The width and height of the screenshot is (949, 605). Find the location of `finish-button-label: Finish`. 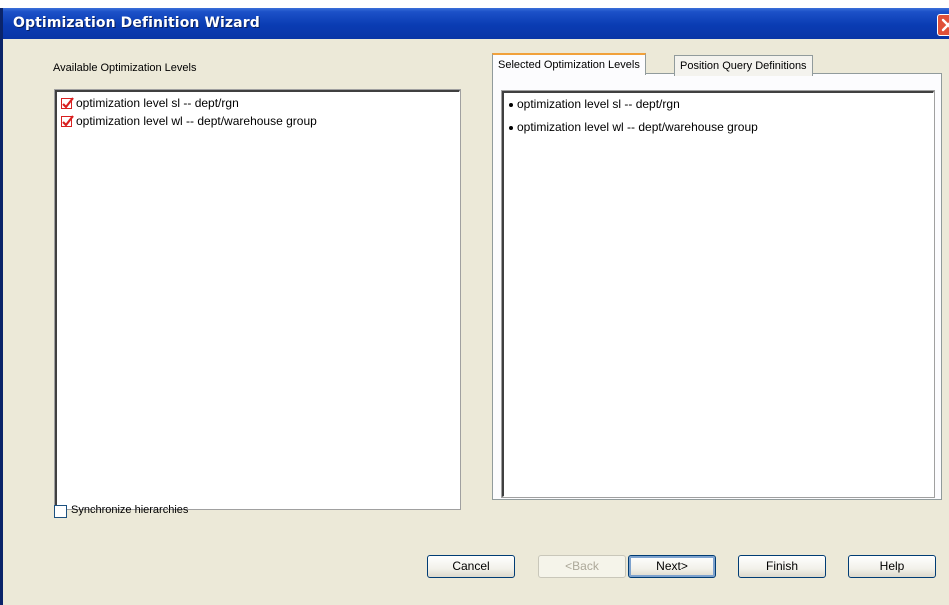

finish-button-label: Finish is located at coordinates (781, 566).